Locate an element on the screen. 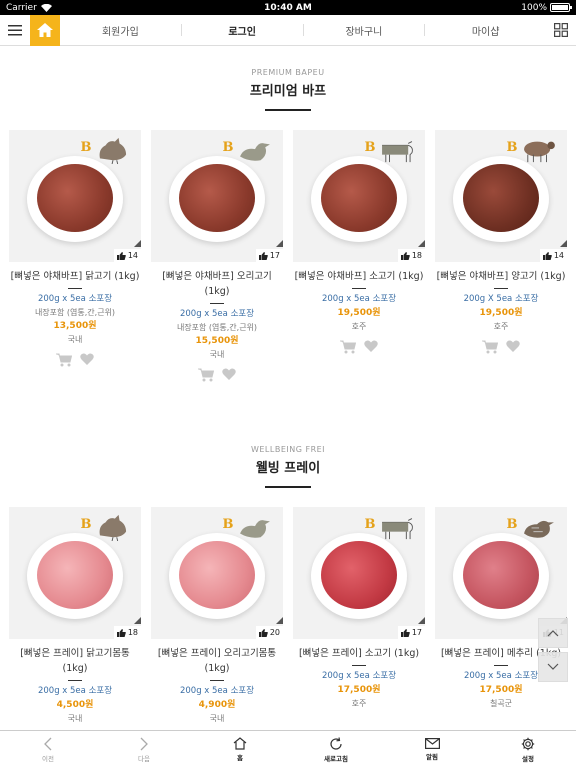 This screenshot has width=576, height=768. nav-signup: 회원가입 is located at coordinates (120, 30).